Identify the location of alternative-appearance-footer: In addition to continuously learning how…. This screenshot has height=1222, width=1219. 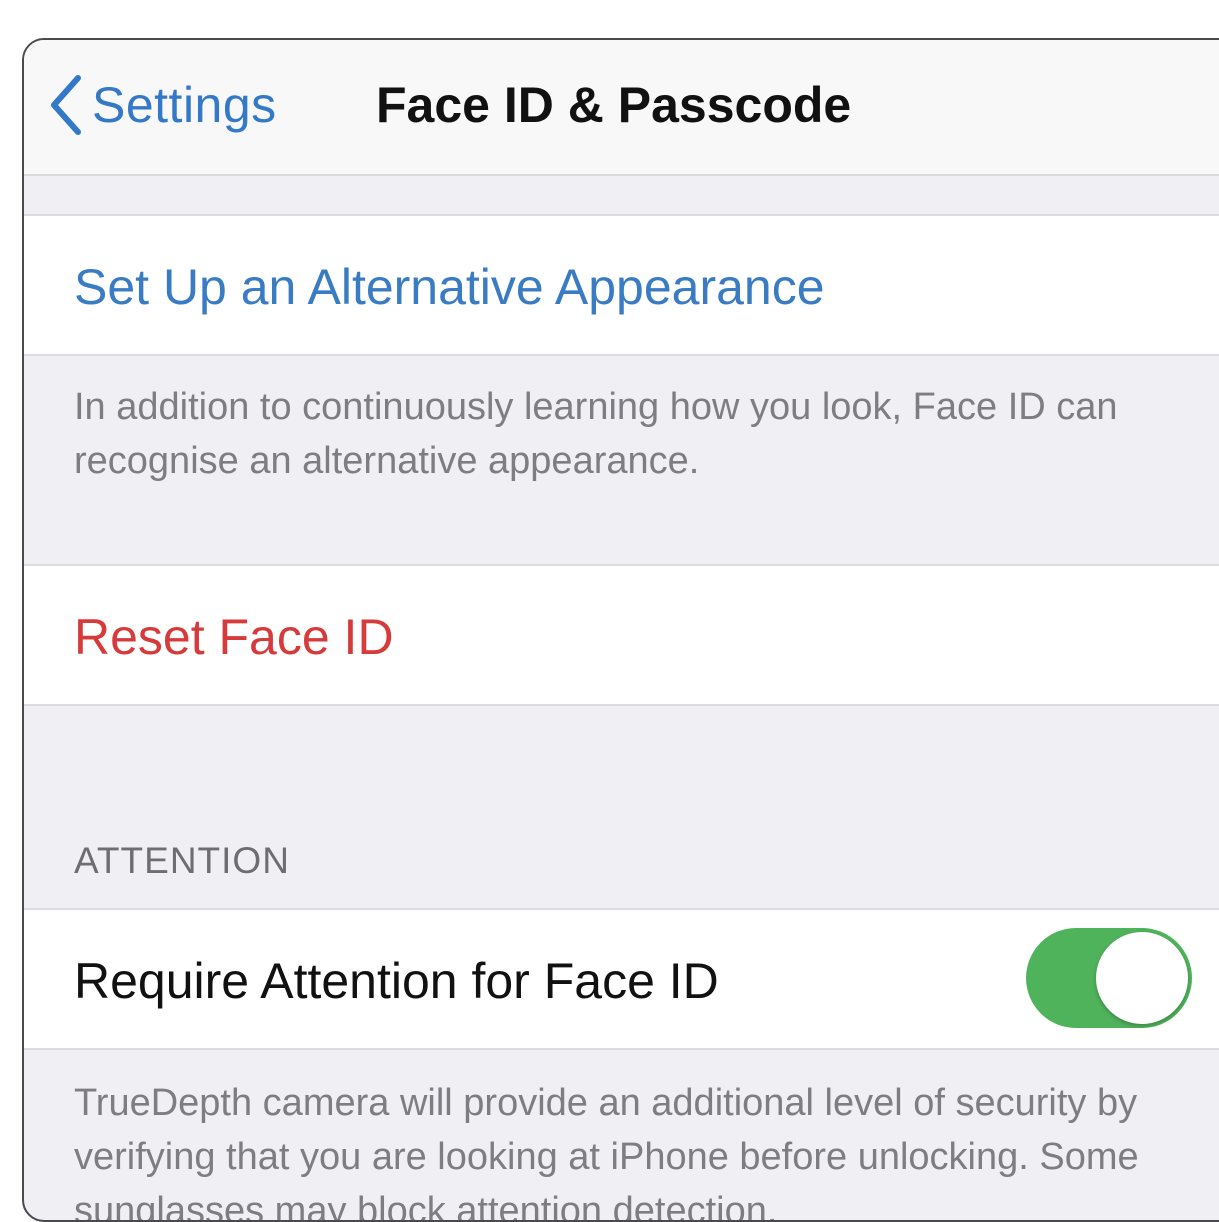
(596, 434).